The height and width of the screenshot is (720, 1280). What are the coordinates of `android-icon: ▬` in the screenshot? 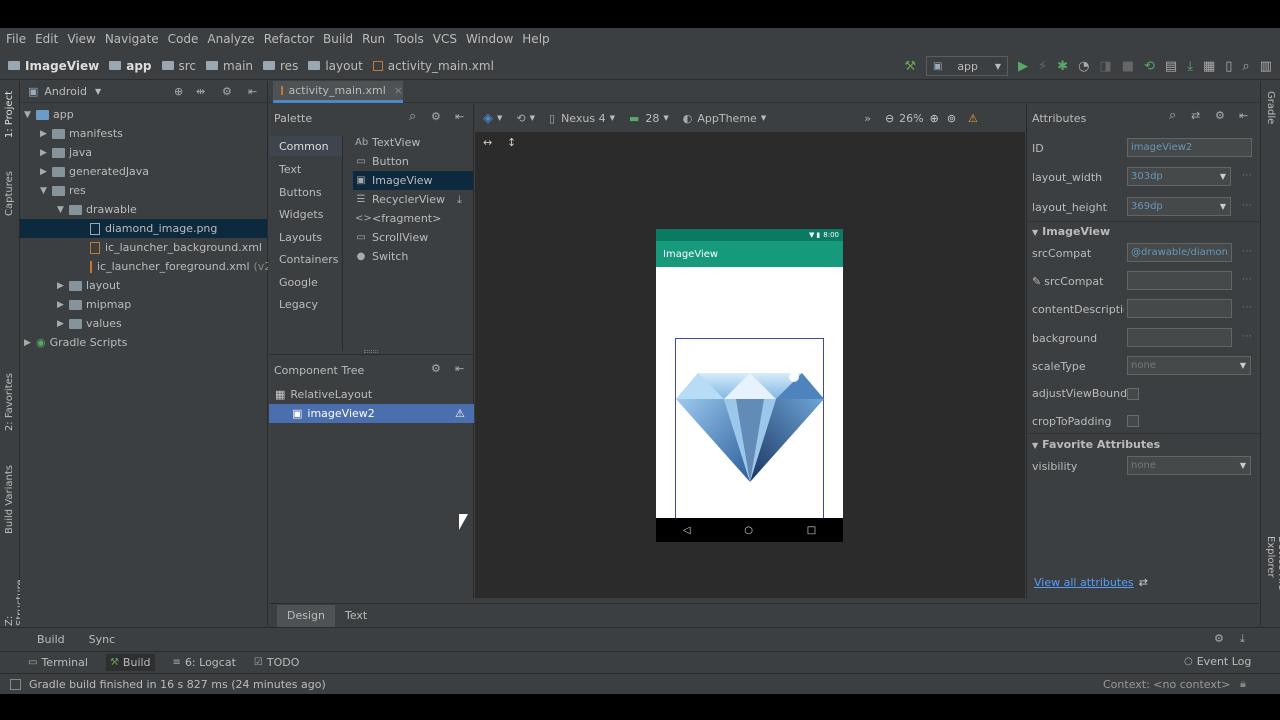 It's located at (634, 118).